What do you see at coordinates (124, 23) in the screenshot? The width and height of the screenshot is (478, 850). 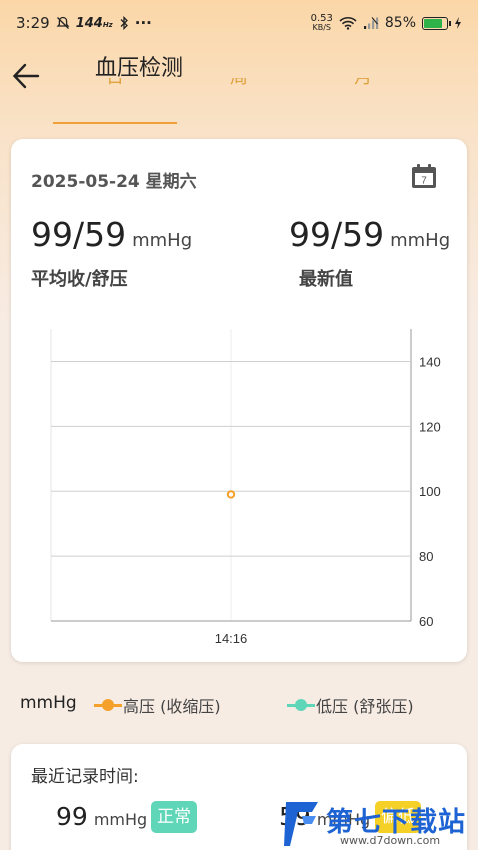 I see `bluetooth-icon` at bounding box center [124, 23].